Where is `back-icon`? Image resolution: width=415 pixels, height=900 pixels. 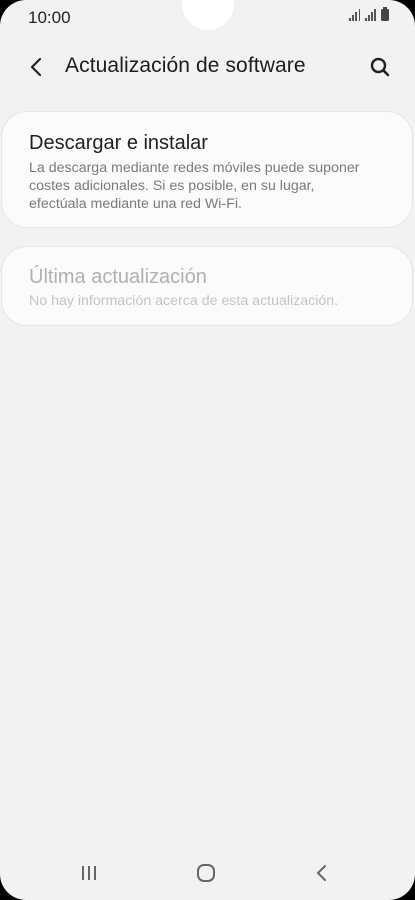 back-icon is located at coordinates (321, 873).